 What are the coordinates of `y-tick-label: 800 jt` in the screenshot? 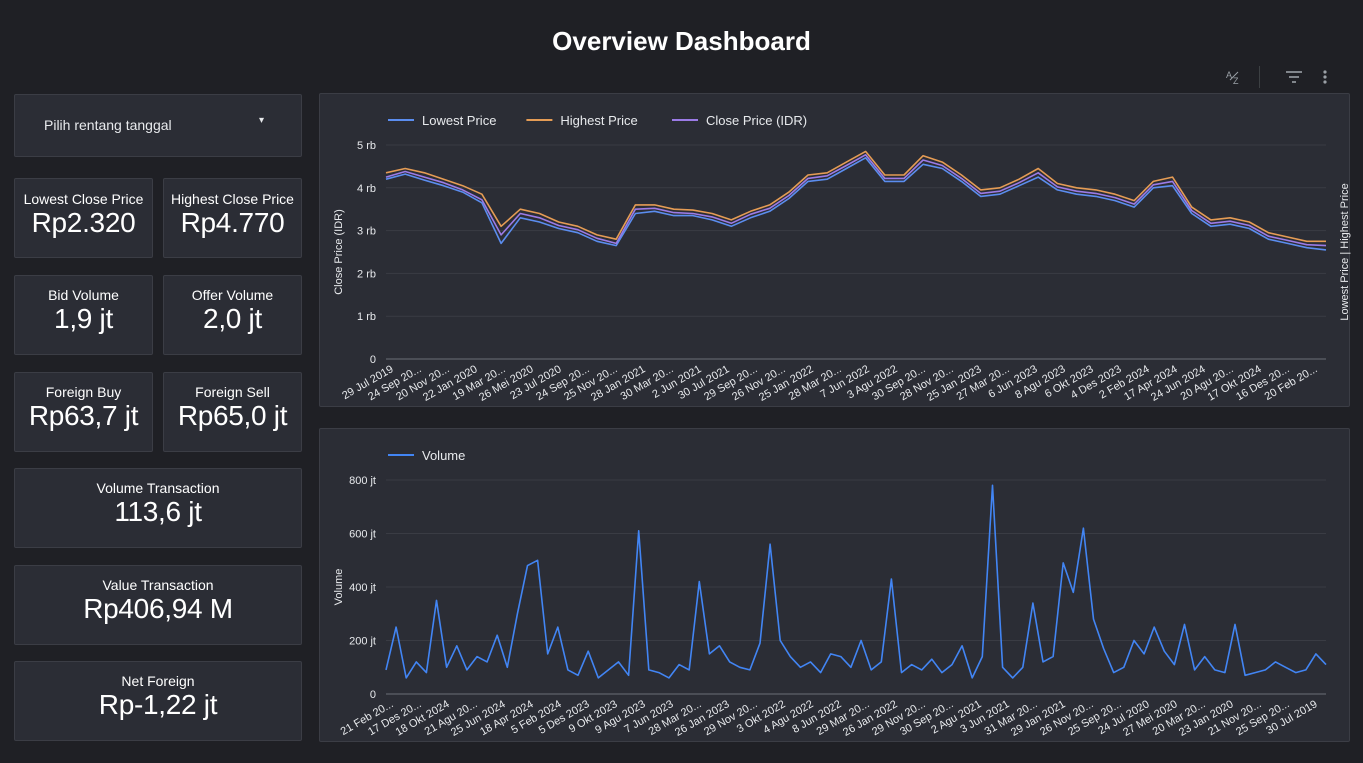 It's located at (362, 481).